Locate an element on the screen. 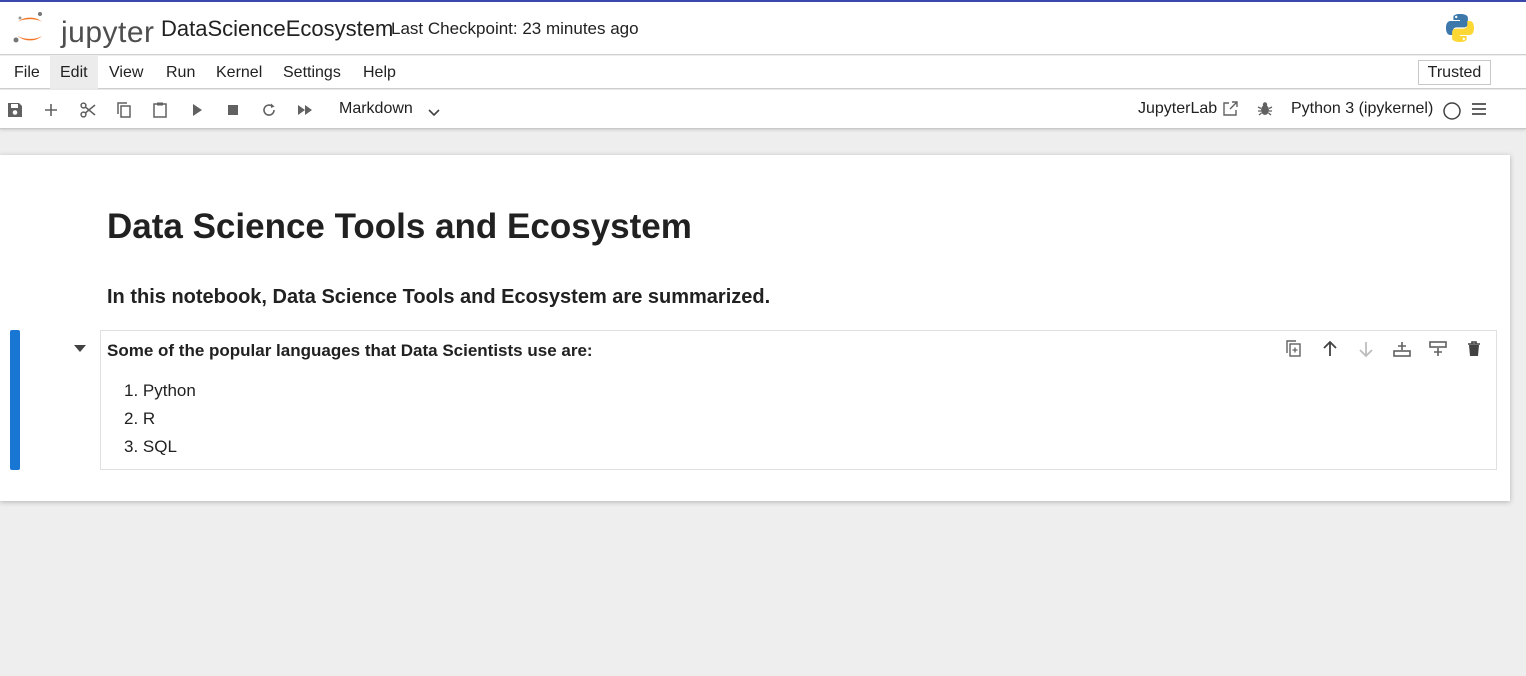 This screenshot has width=1526, height=676. refresh-icon is located at coordinates (269, 109).